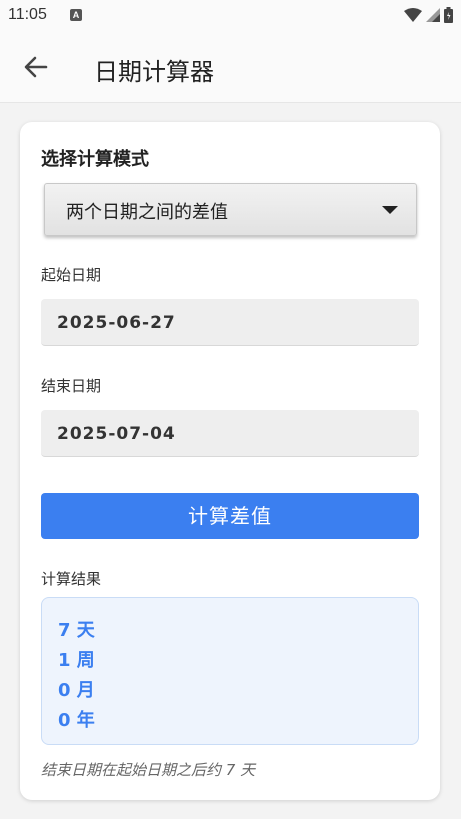 This screenshot has width=461, height=819. I want to click on status-bar: 11:05 A, so click(230, 15).